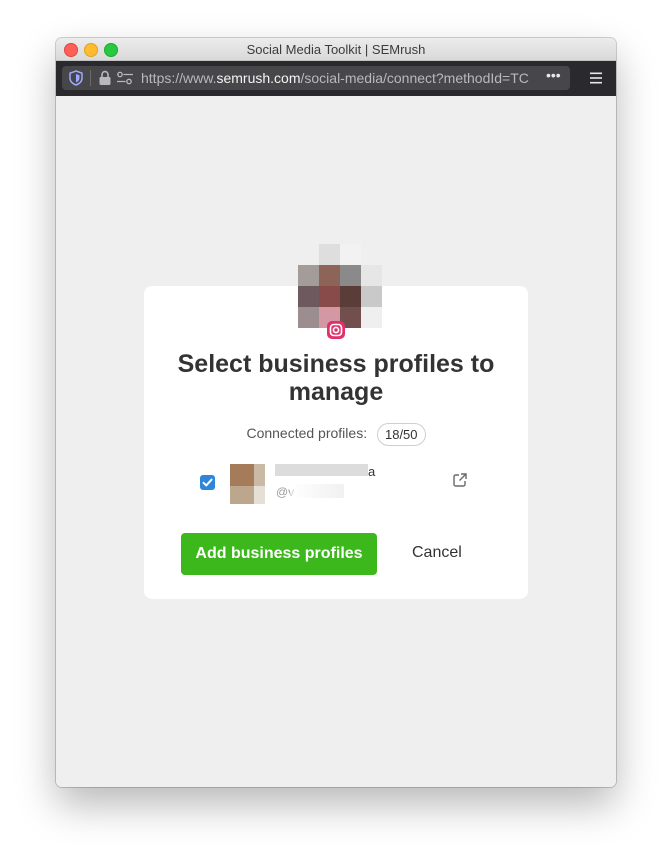 The height and width of the screenshot is (861, 672). What do you see at coordinates (336, 330) in the screenshot?
I see `instagram-icon` at bounding box center [336, 330].